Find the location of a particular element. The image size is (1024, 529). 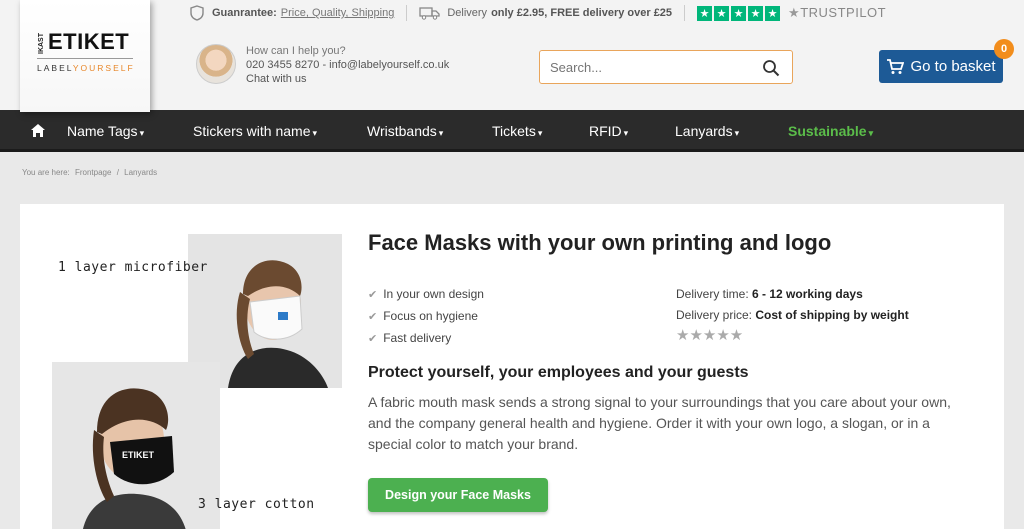

image-label-microfiber: 1 layer microfiber is located at coordinates (133, 267).